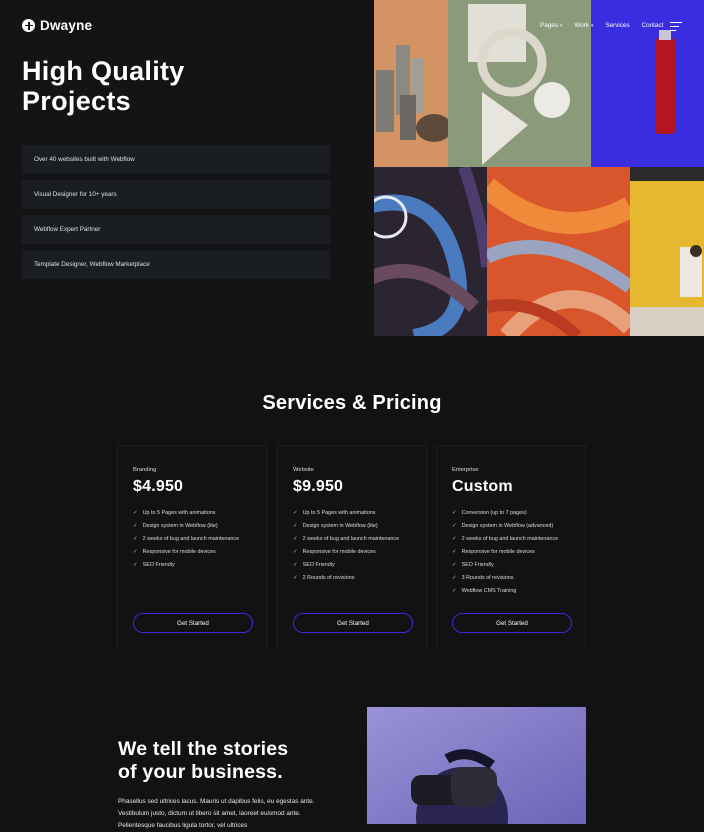 This screenshot has width=704, height=832. Describe the element at coordinates (411, 83) in the screenshot. I see `project-image-stones` at that location.